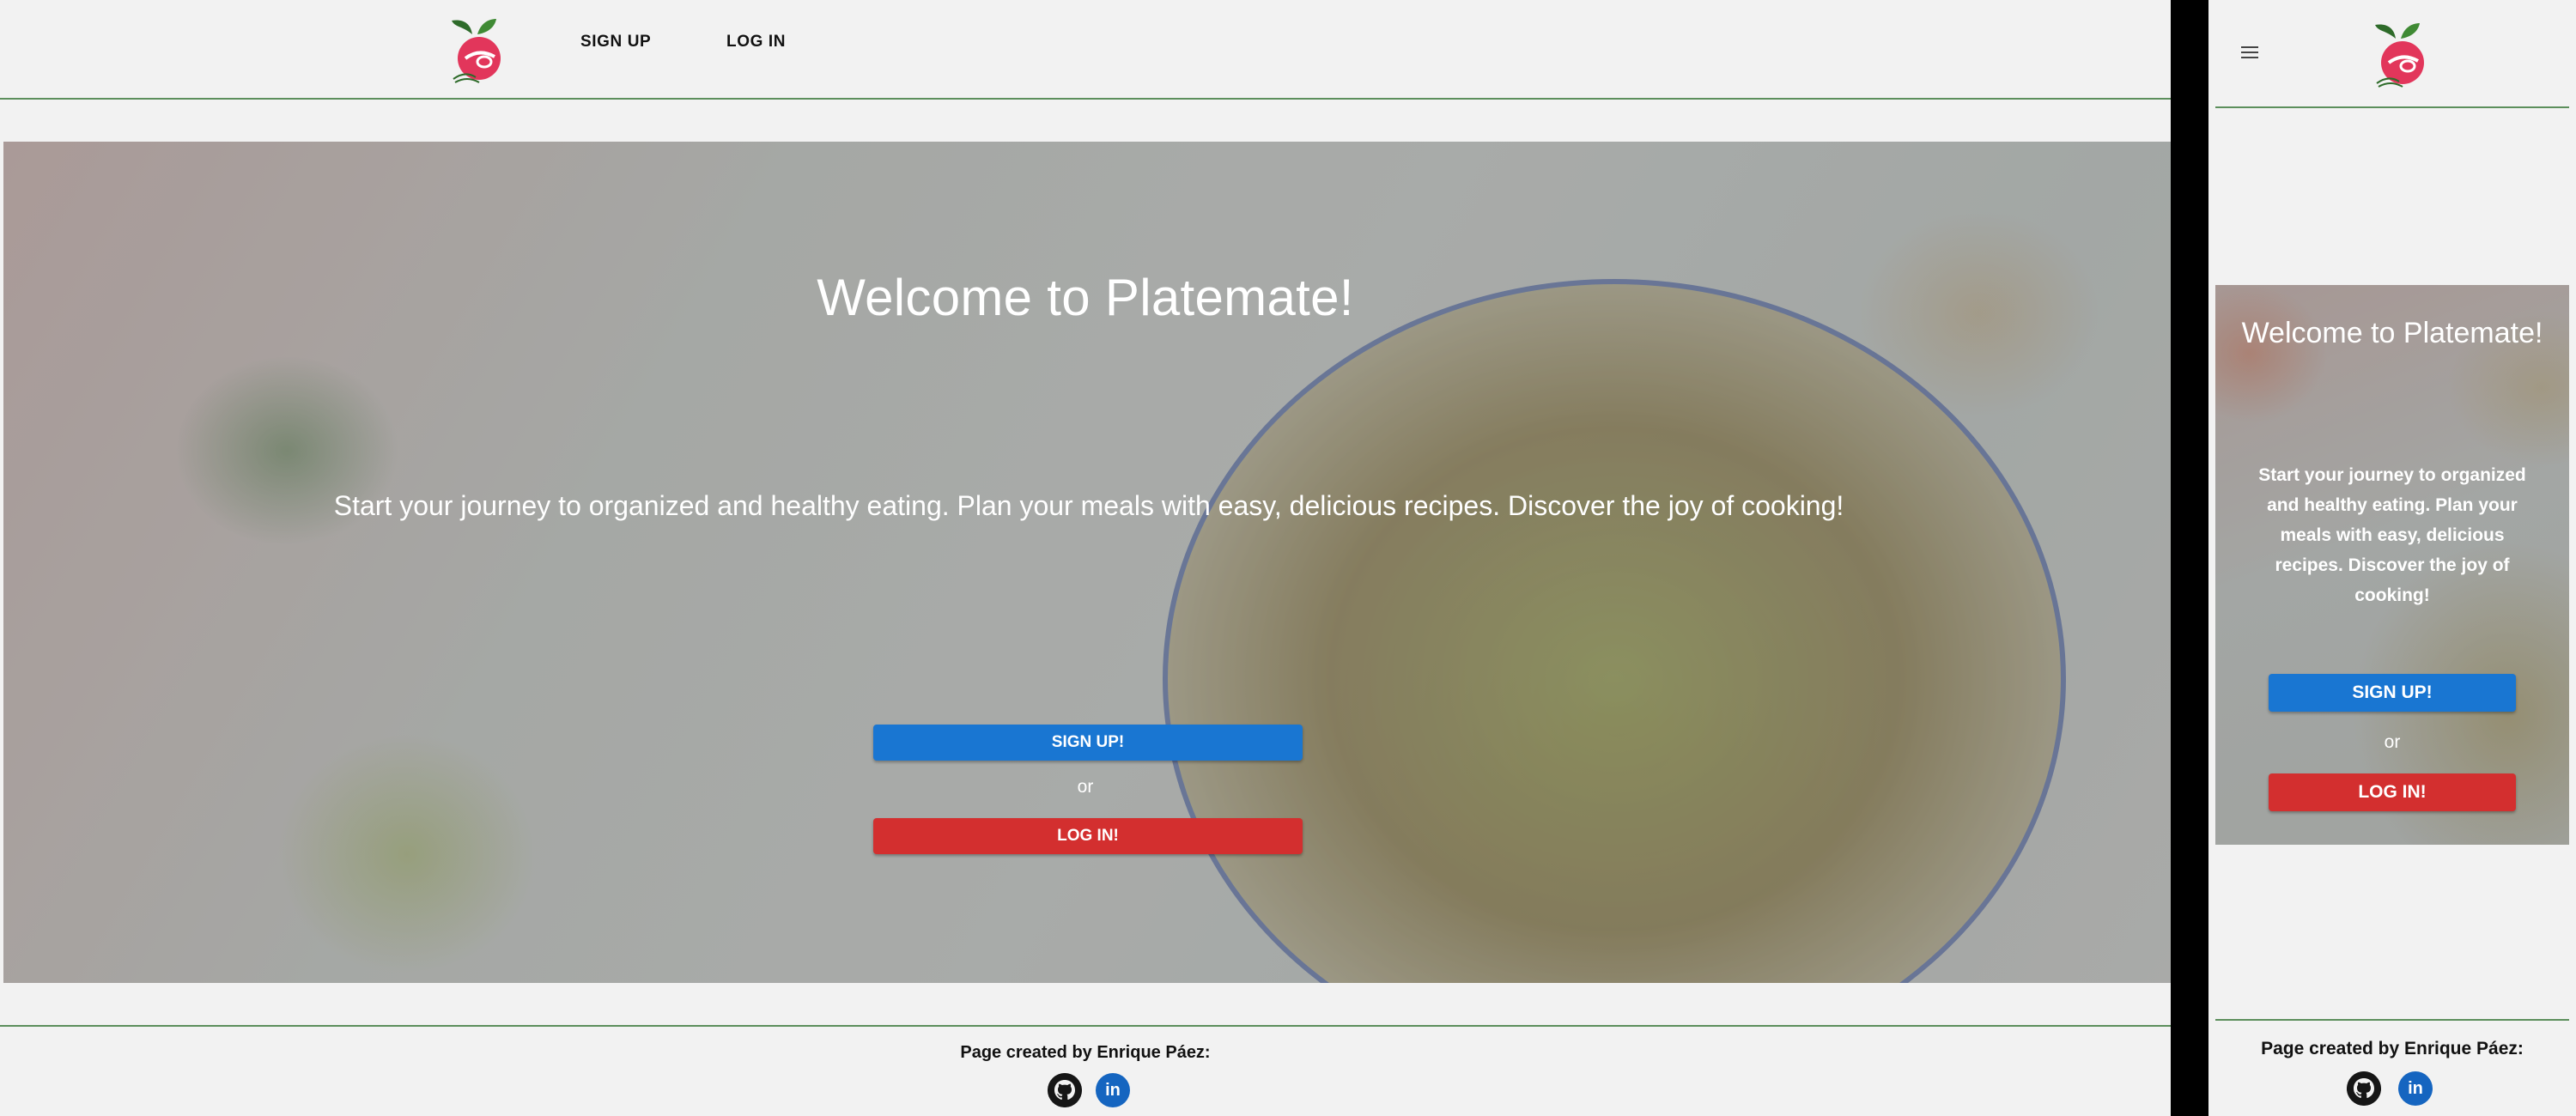  I want to click on nav-signup-link: SIGN UP, so click(616, 43).